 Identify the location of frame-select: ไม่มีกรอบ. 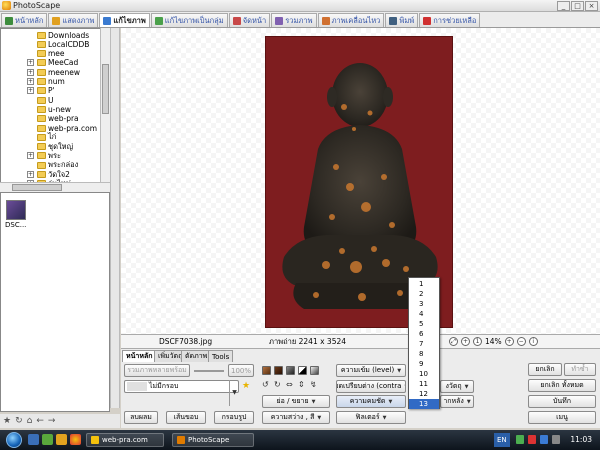
(181, 386).